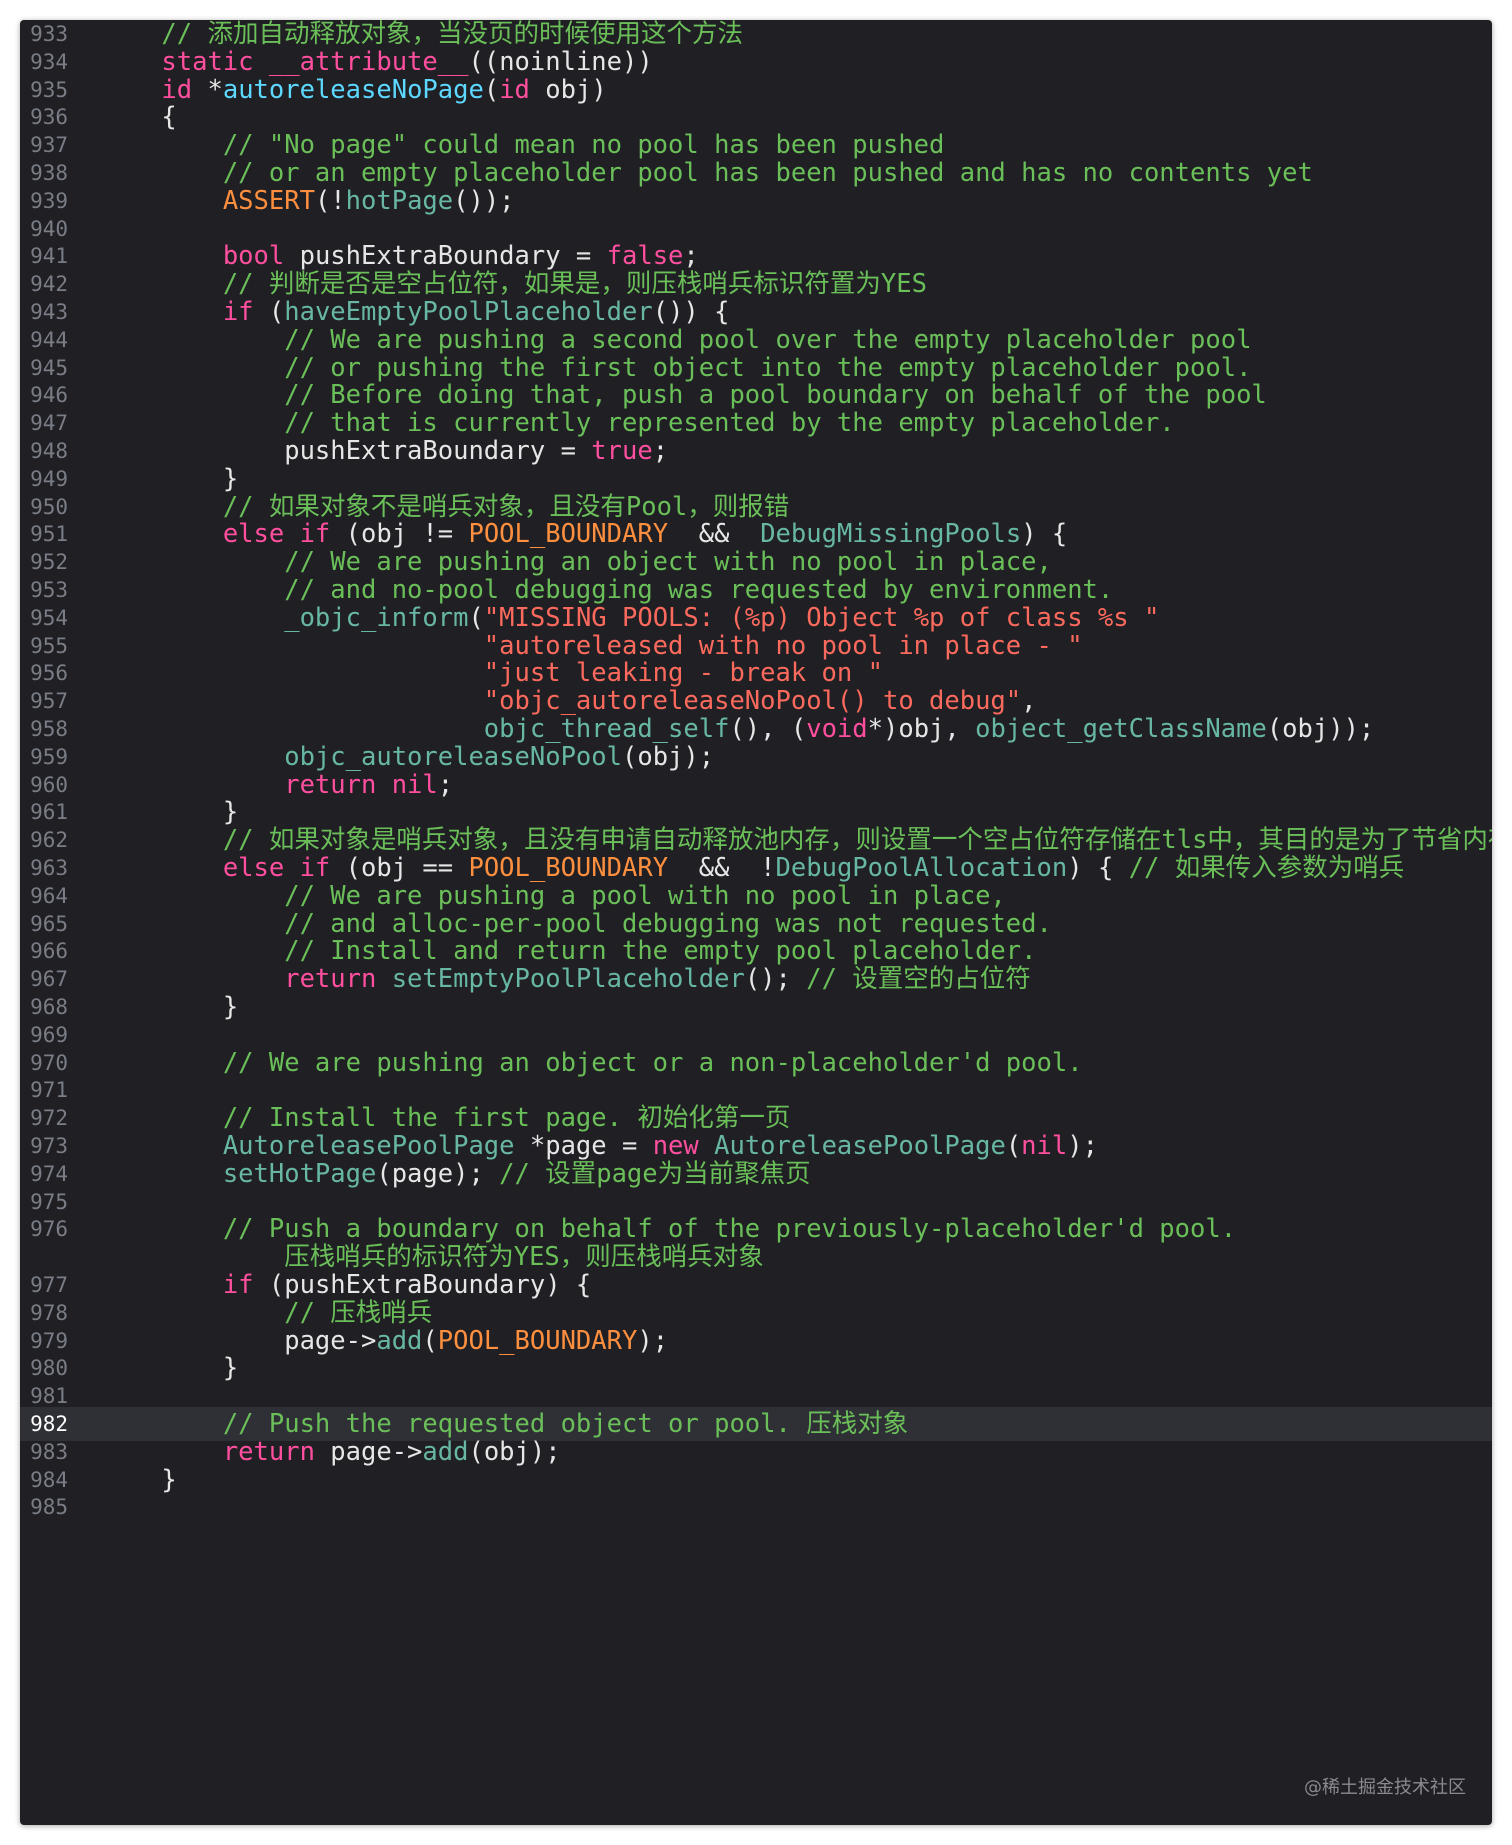 This screenshot has width=1512, height=1845. I want to click on code-line: 985, so click(756, 1507).